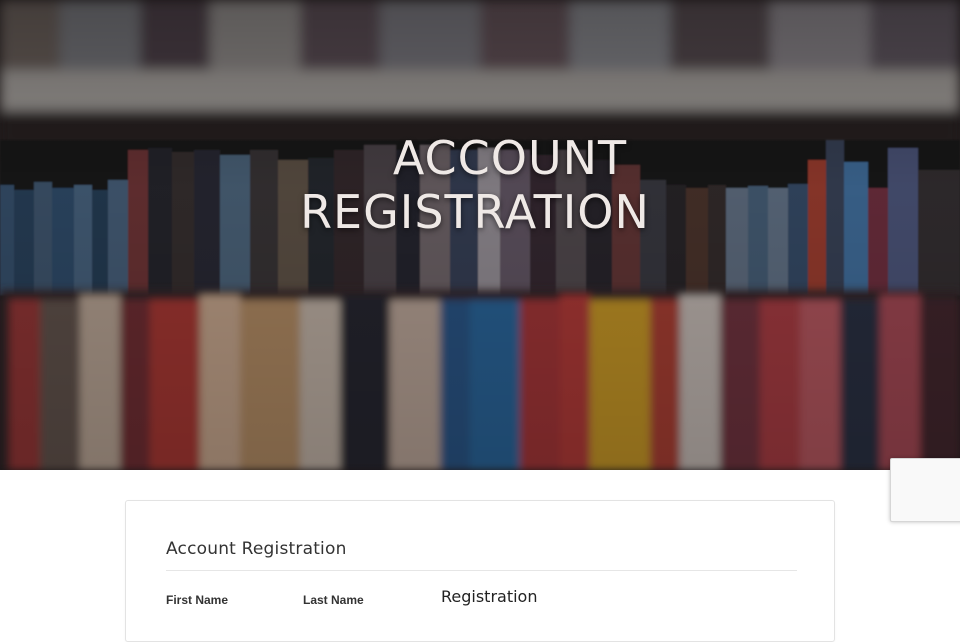 Image resolution: width=960 pixels, height=642 pixels. Describe the element at coordinates (197, 600) in the screenshot. I see `first-name-label: First Name` at that location.